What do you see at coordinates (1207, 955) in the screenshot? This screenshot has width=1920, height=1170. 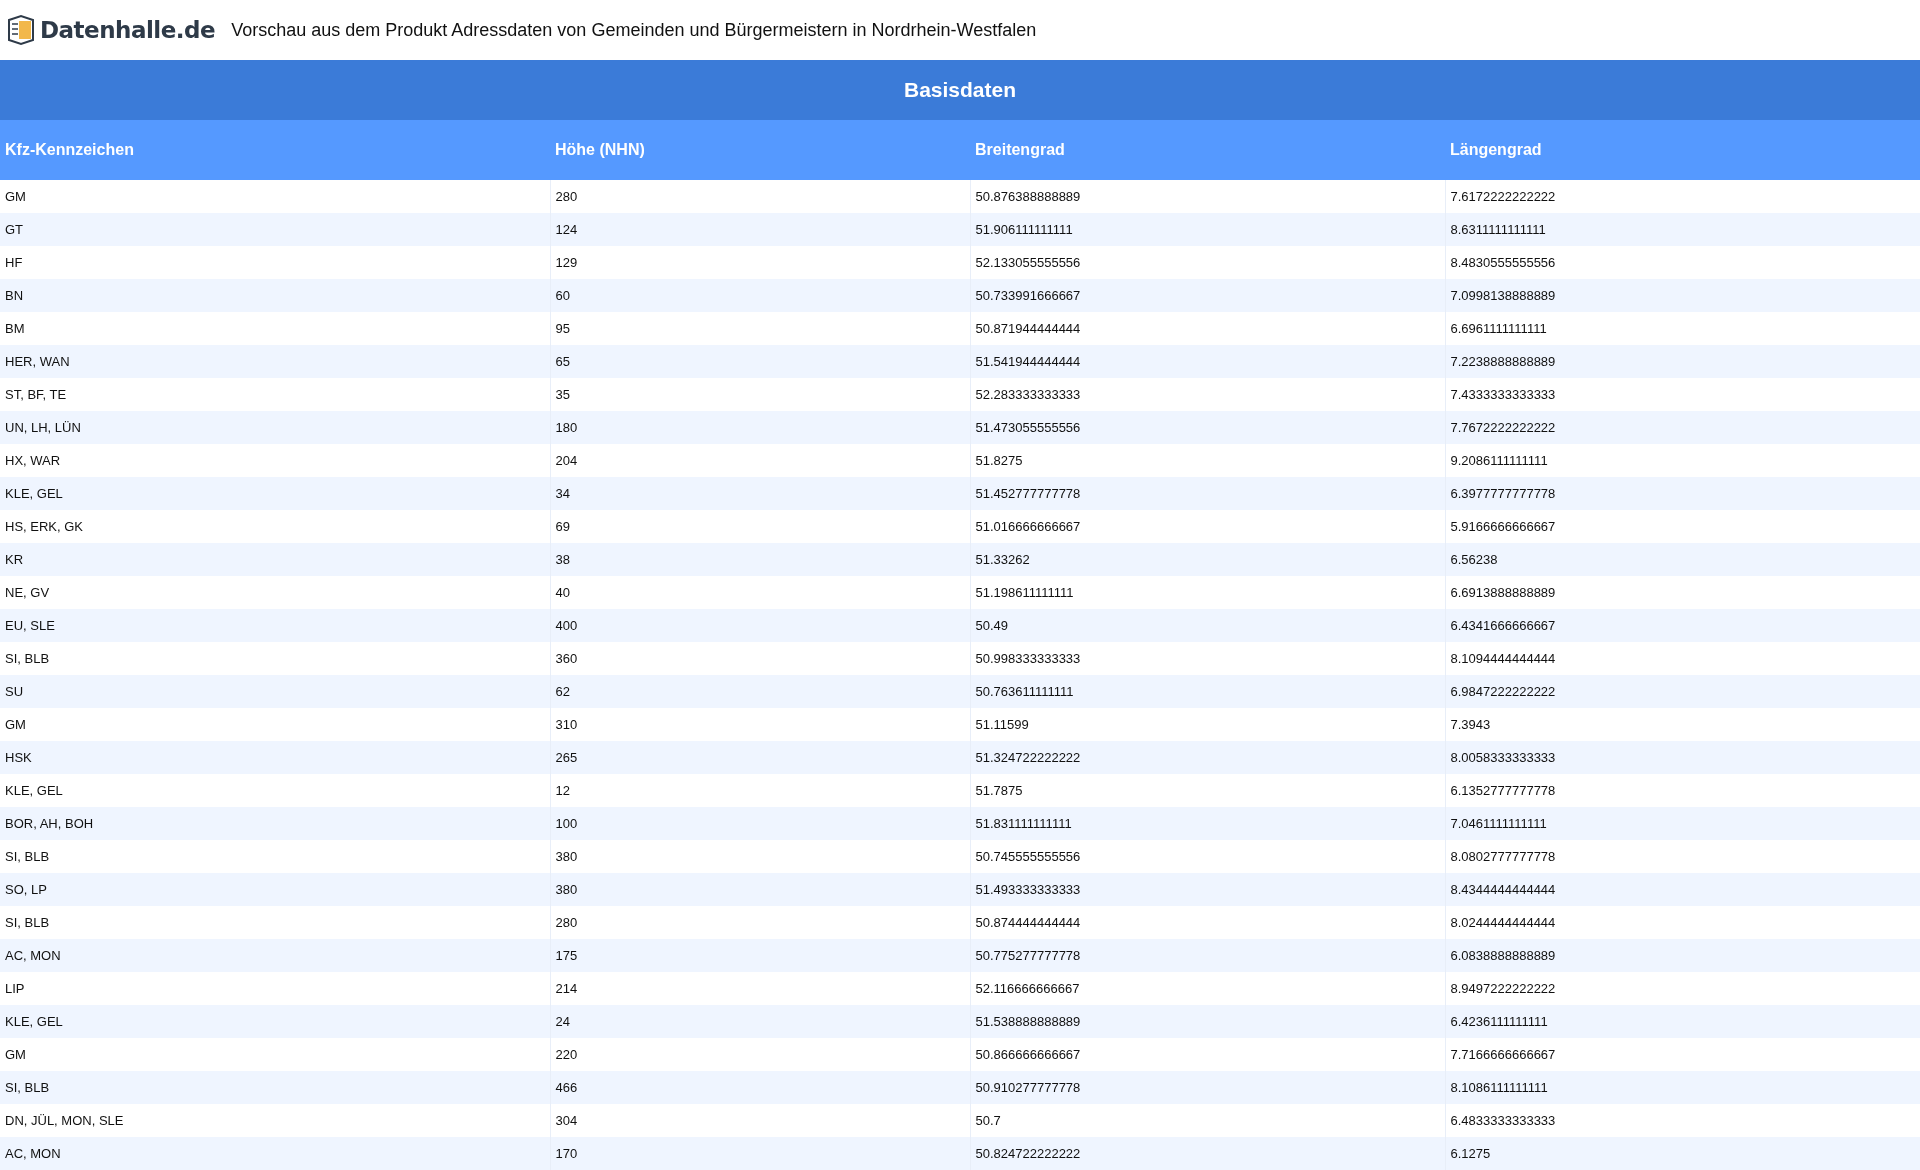 I see `table-cell: 50.775277777778` at bounding box center [1207, 955].